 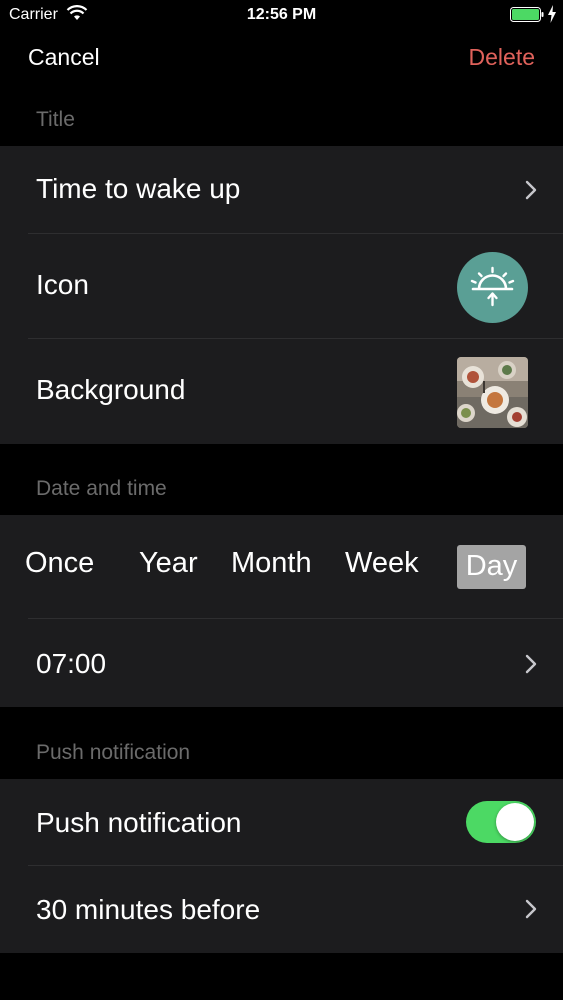 What do you see at coordinates (492, 287) in the screenshot?
I see `sunrise-icon` at bounding box center [492, 287].